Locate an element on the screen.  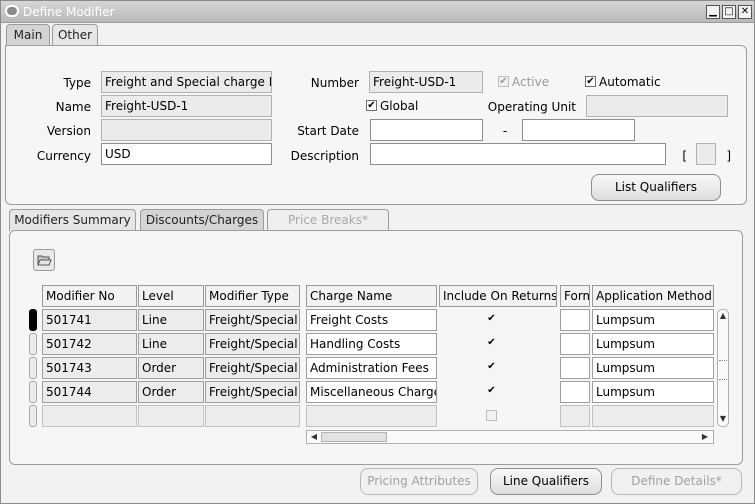
horizontal-scrollbar: ◀ ▶ is located at coordinates (510, 437).